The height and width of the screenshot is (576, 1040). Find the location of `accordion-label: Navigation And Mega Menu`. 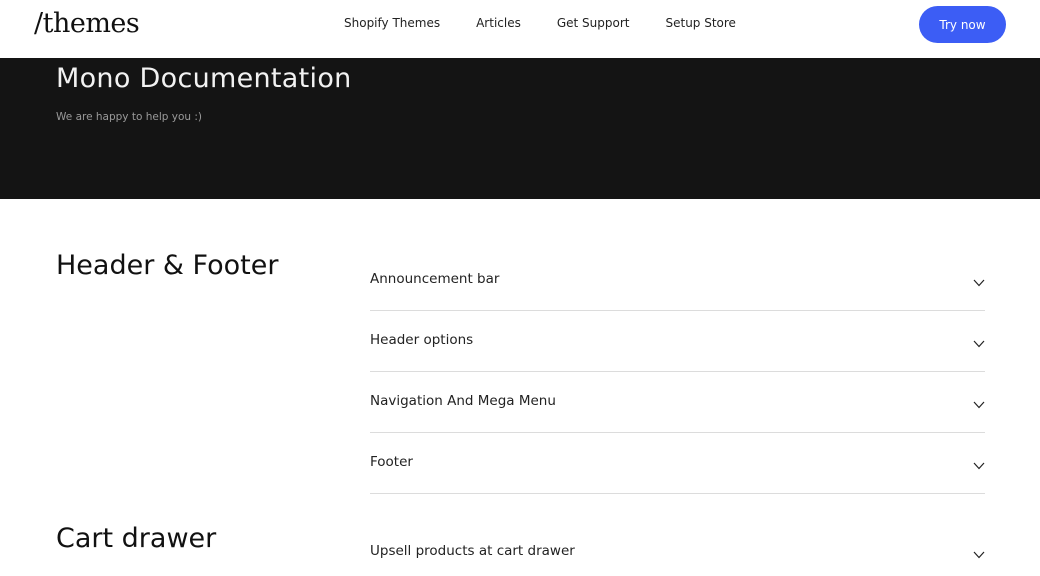

accordion-label: Navigation And Mega Menu is located at coordinates (463, 401).